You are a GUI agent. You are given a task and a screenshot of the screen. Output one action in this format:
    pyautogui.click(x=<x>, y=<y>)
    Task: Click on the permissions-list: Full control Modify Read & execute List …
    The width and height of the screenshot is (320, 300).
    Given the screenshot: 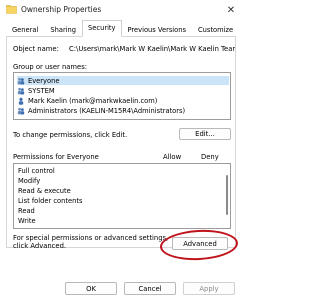 What is the action you would take?
    pyautogui.click(x=122, y=196)
    